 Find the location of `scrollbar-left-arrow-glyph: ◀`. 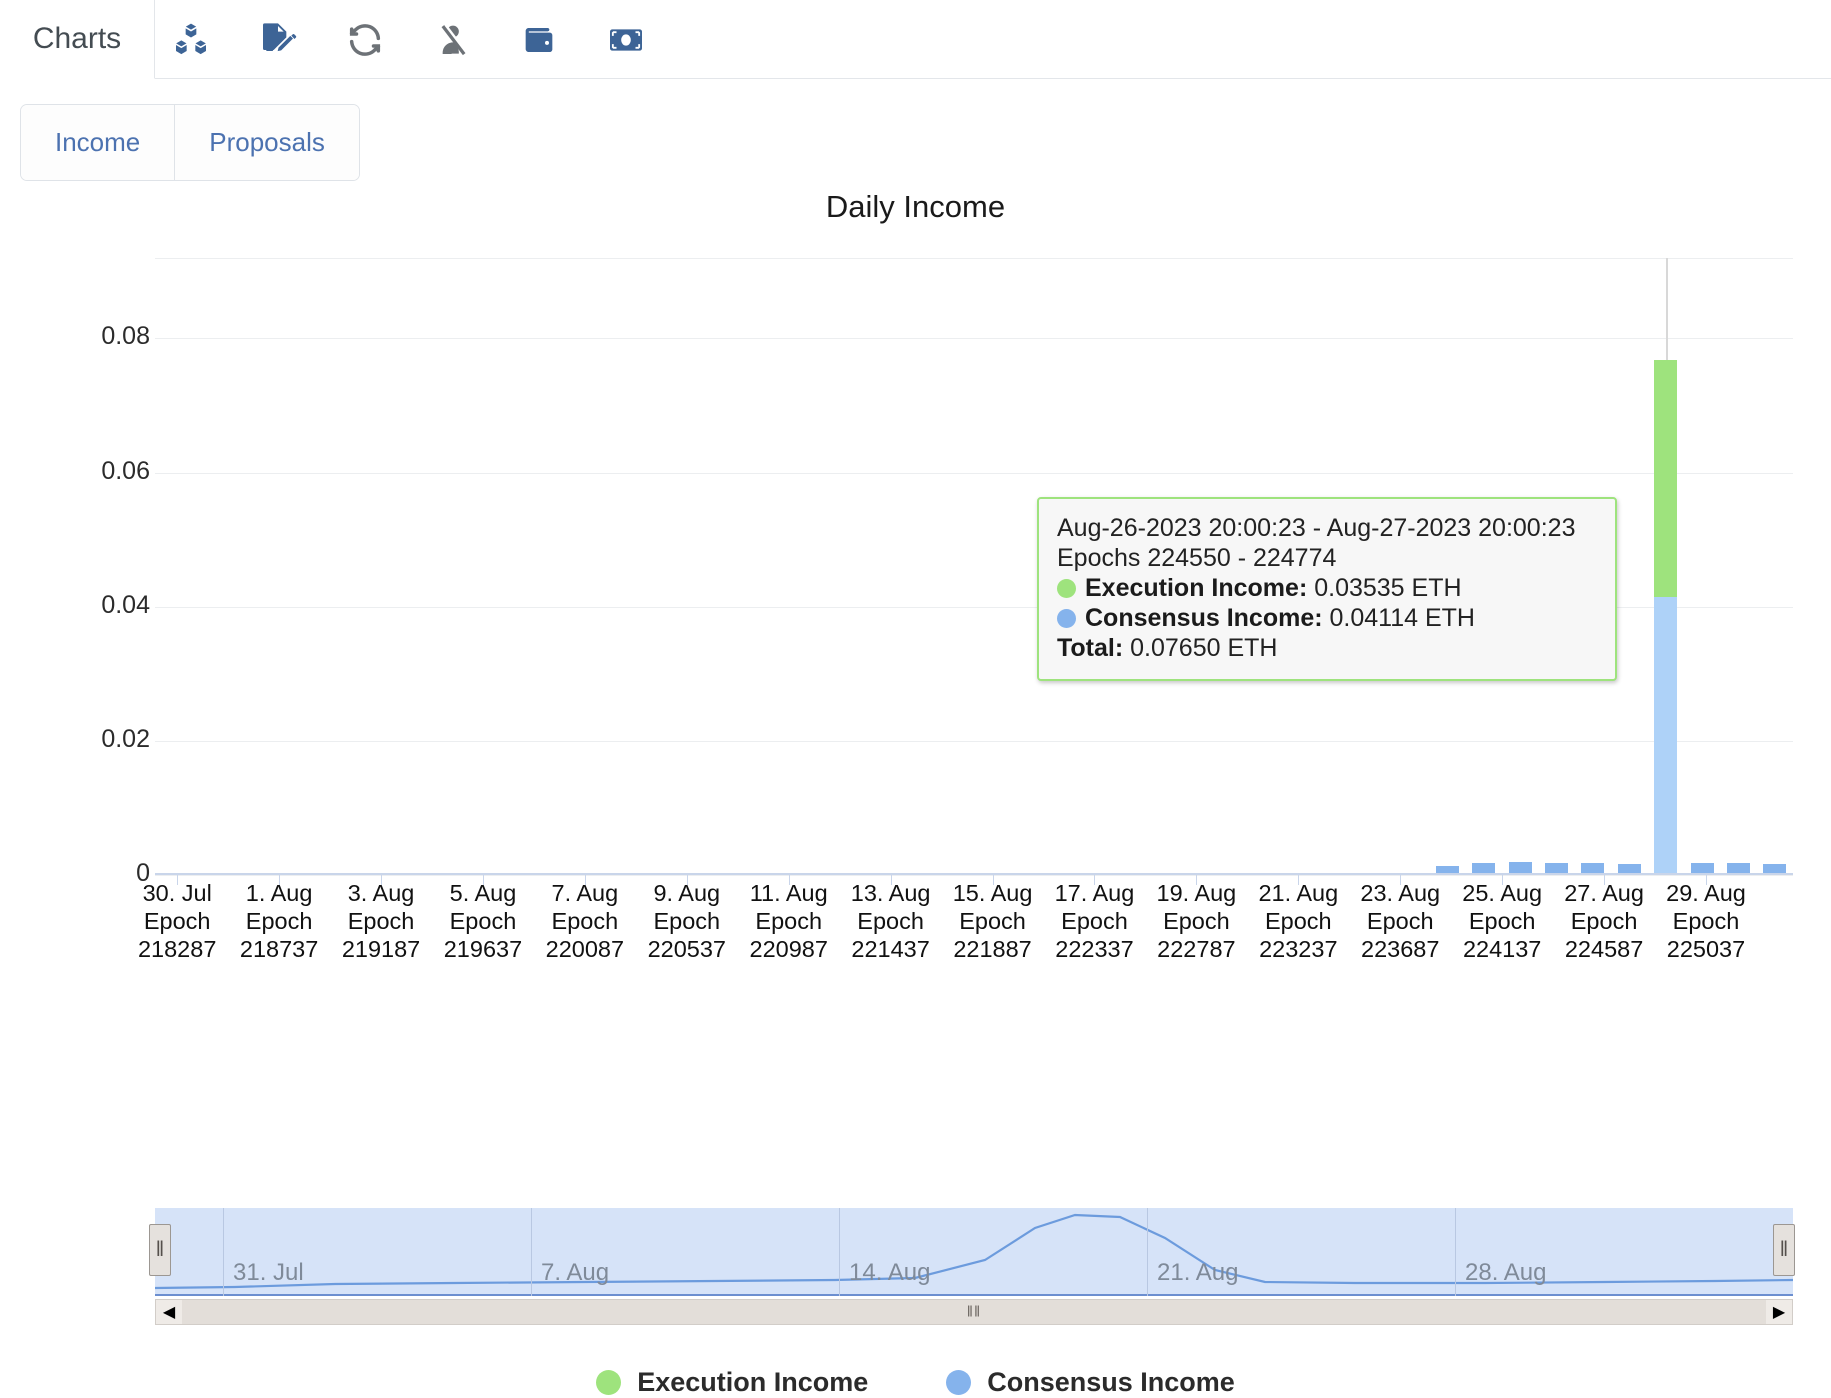

scrollbar-left-arrow-glyph: ◀ is located at coordinates (169, 1312).